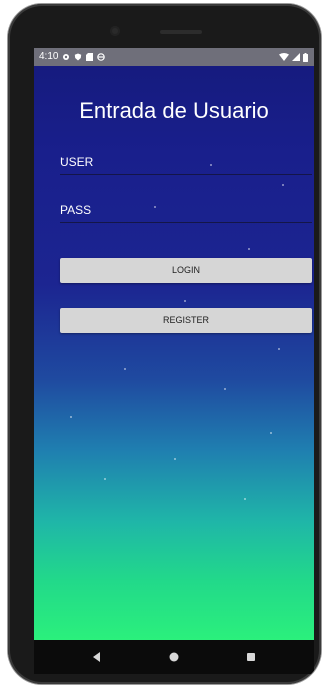  I want to click on page-title: Entrada de Usuario, so click(174, 110).